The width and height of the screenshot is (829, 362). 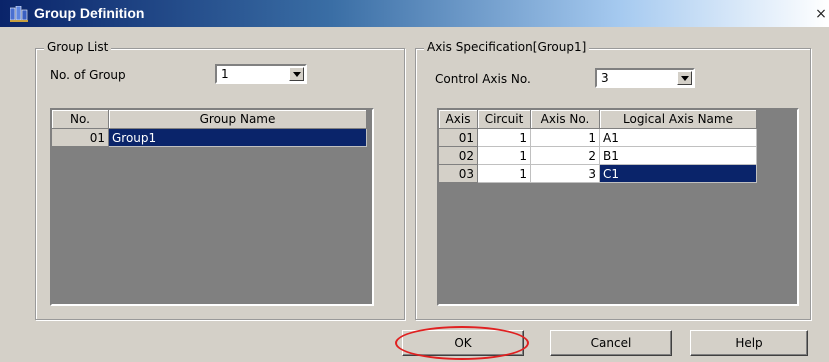 I want to click on app-icon, so click(x=18, y=13).